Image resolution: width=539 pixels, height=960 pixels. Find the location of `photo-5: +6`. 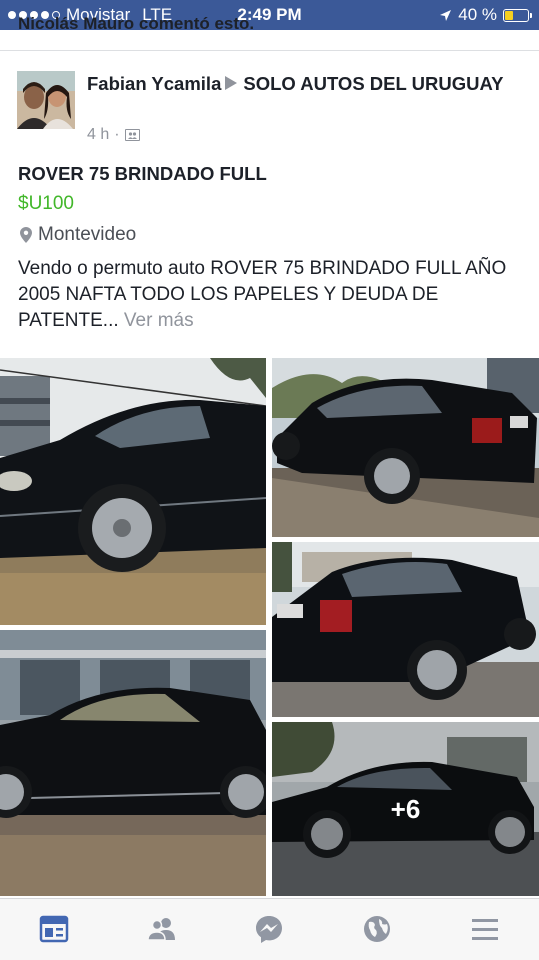

photo-5: +6 is located at coordinates (405, 809).